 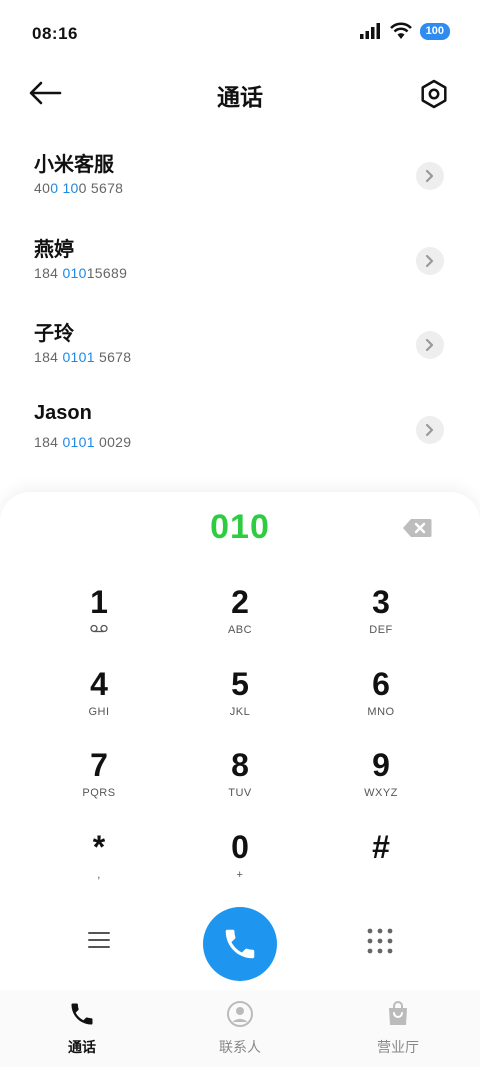 I want to click on menu-icon, so click(x=99, y=940).